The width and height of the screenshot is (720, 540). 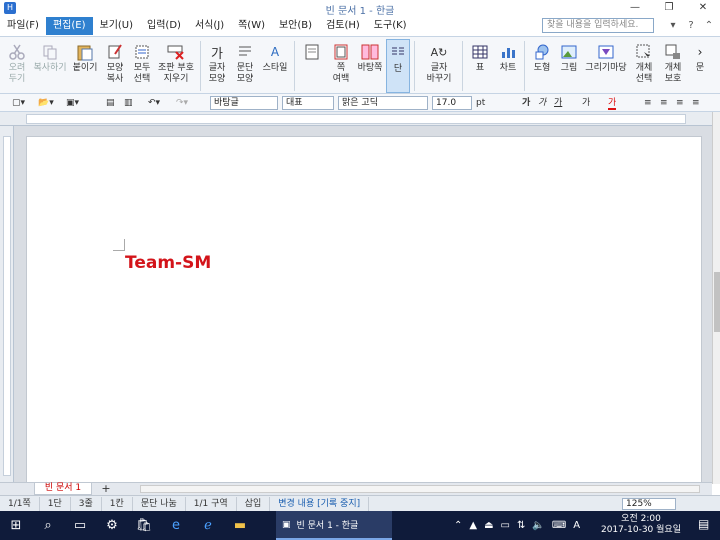 What do you see at coordinates (488, 525) in the screenshot?
I see `usb-icon: ⏏` at bounding box center [488, 525].